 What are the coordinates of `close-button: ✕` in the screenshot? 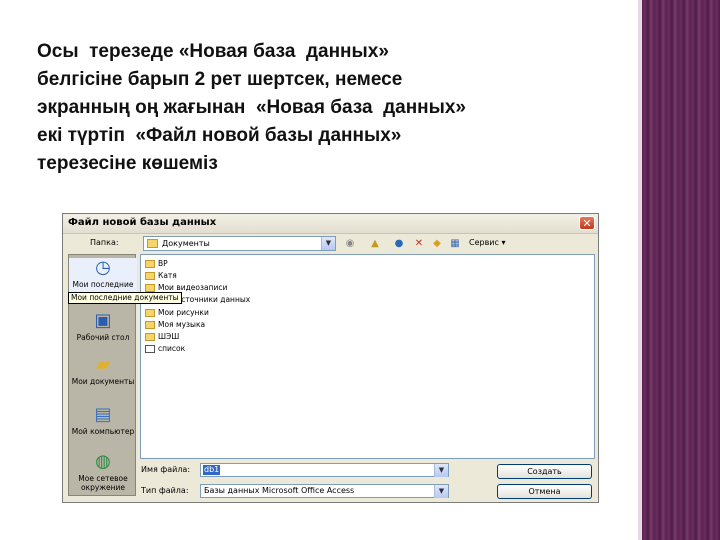 It's located at (587, 223).